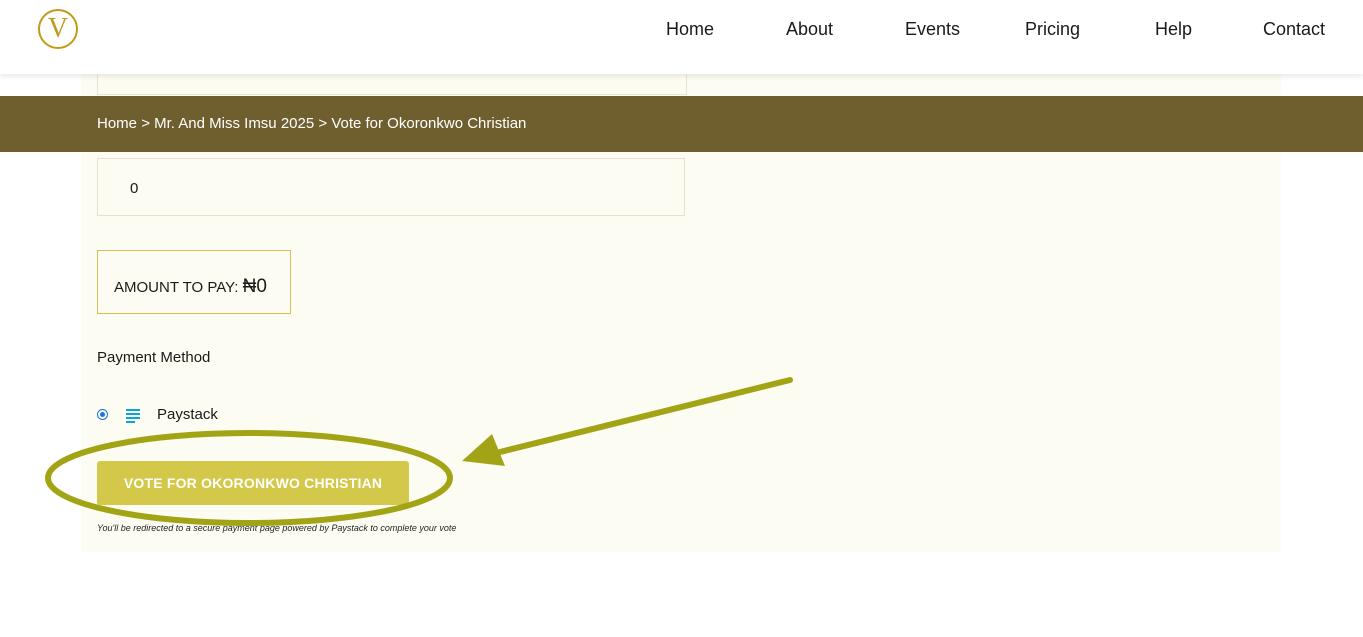  I want to click on nav-help: Help, so click(1173, 29).